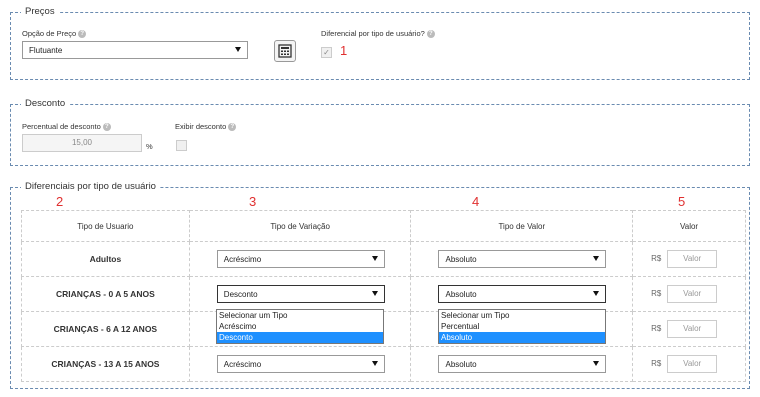  Describe the element at coordinates (326, 52) in the screenshot. I see `diferencial-checkbox: ✓` at that location.